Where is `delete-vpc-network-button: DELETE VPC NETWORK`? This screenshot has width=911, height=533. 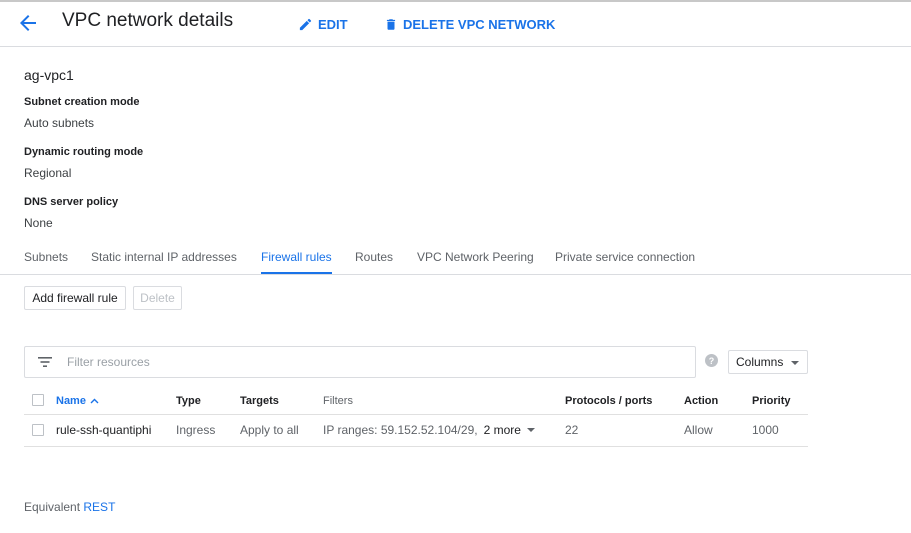 delete-vpc-network-button: DELETE VPC NETWORK is located at coordinates (469, 24).